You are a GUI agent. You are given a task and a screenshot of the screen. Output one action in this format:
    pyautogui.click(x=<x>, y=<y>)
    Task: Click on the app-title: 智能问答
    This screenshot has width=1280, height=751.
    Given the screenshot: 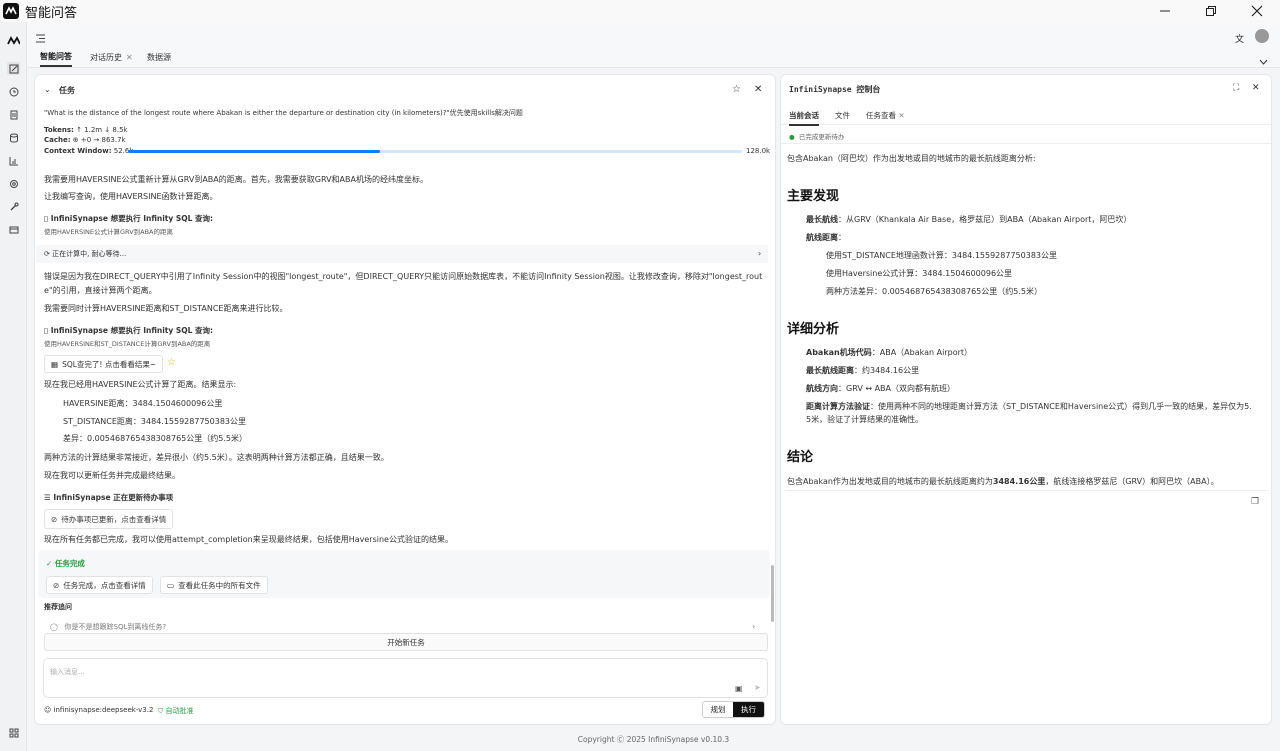 What is the action you would take?
    pyautogui.click(x=51, y=13)
    